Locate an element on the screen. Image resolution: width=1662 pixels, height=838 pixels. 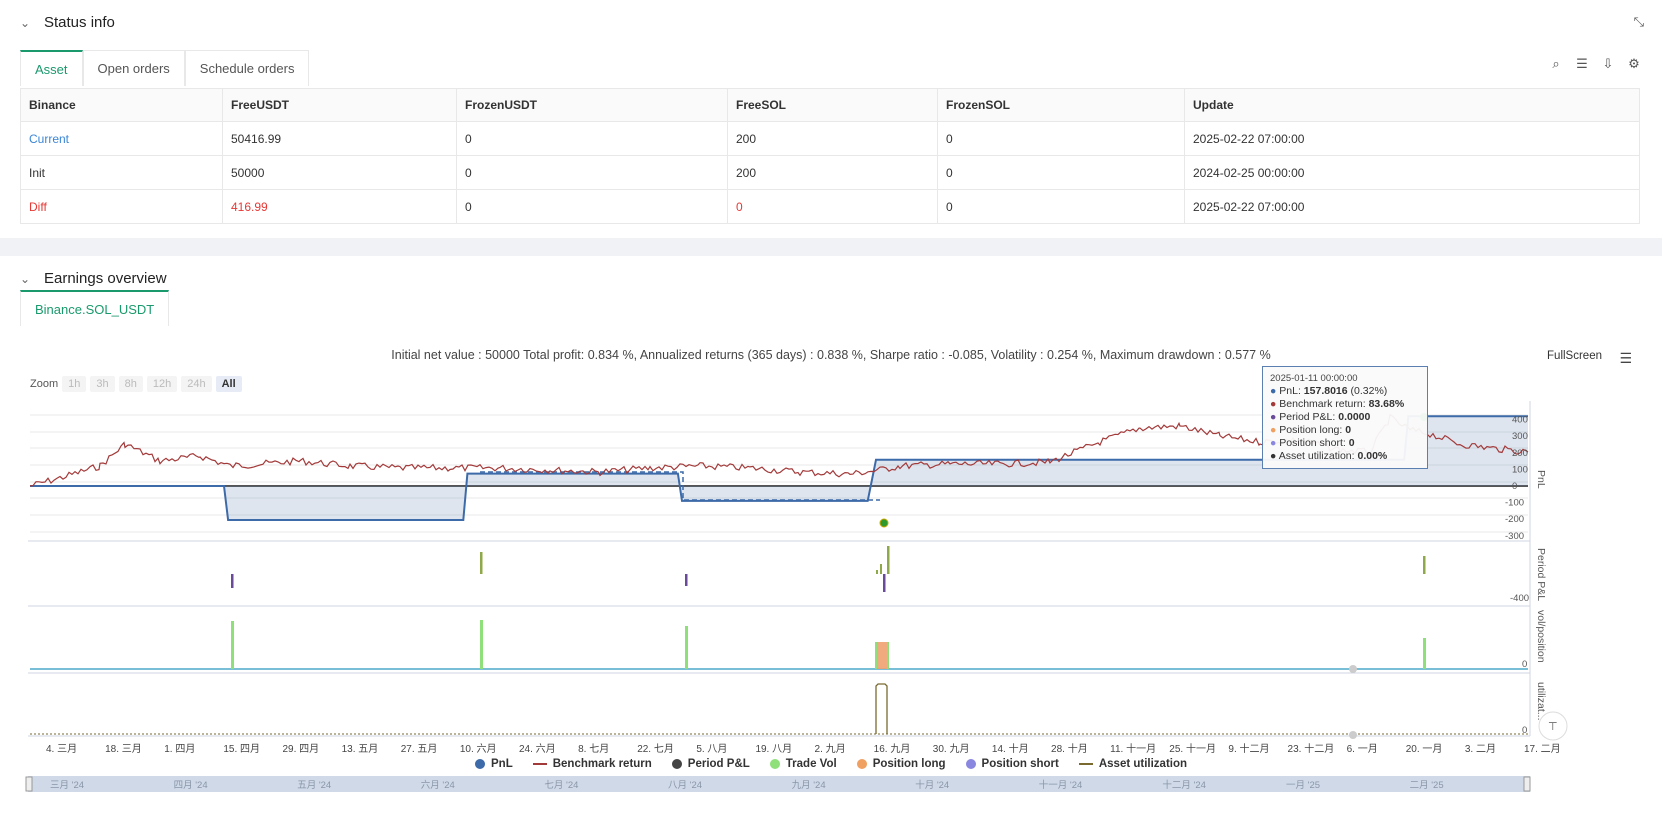
col-header: FreeUSDT is located at coordinates (339, 105).